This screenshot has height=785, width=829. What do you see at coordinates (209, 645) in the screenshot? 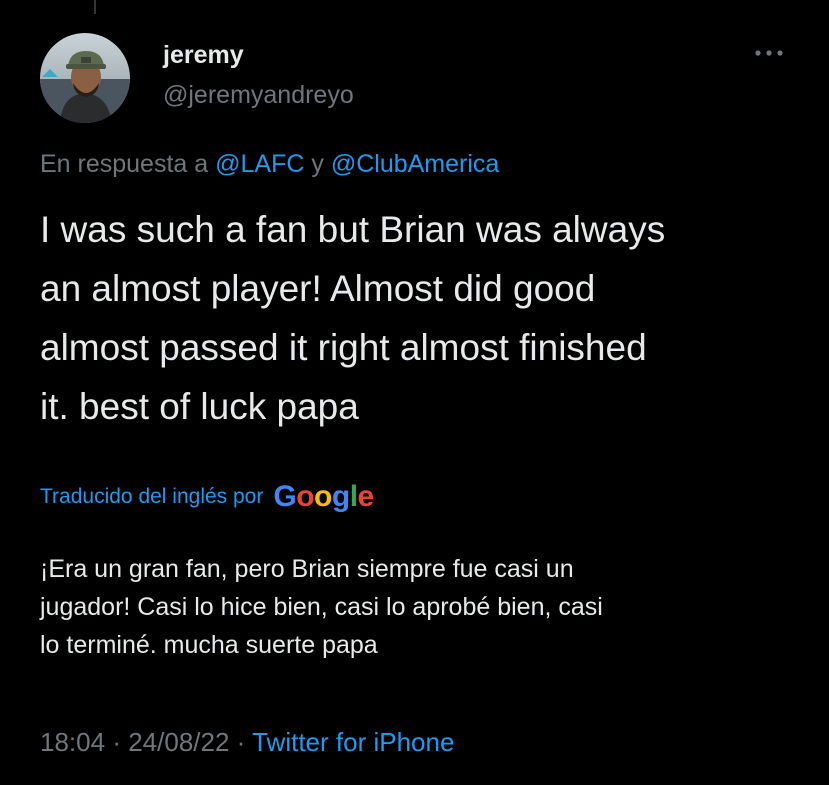
I see `translated-text-line: lo terminé. mucha suerte papa` at bounding box center [209, 645].